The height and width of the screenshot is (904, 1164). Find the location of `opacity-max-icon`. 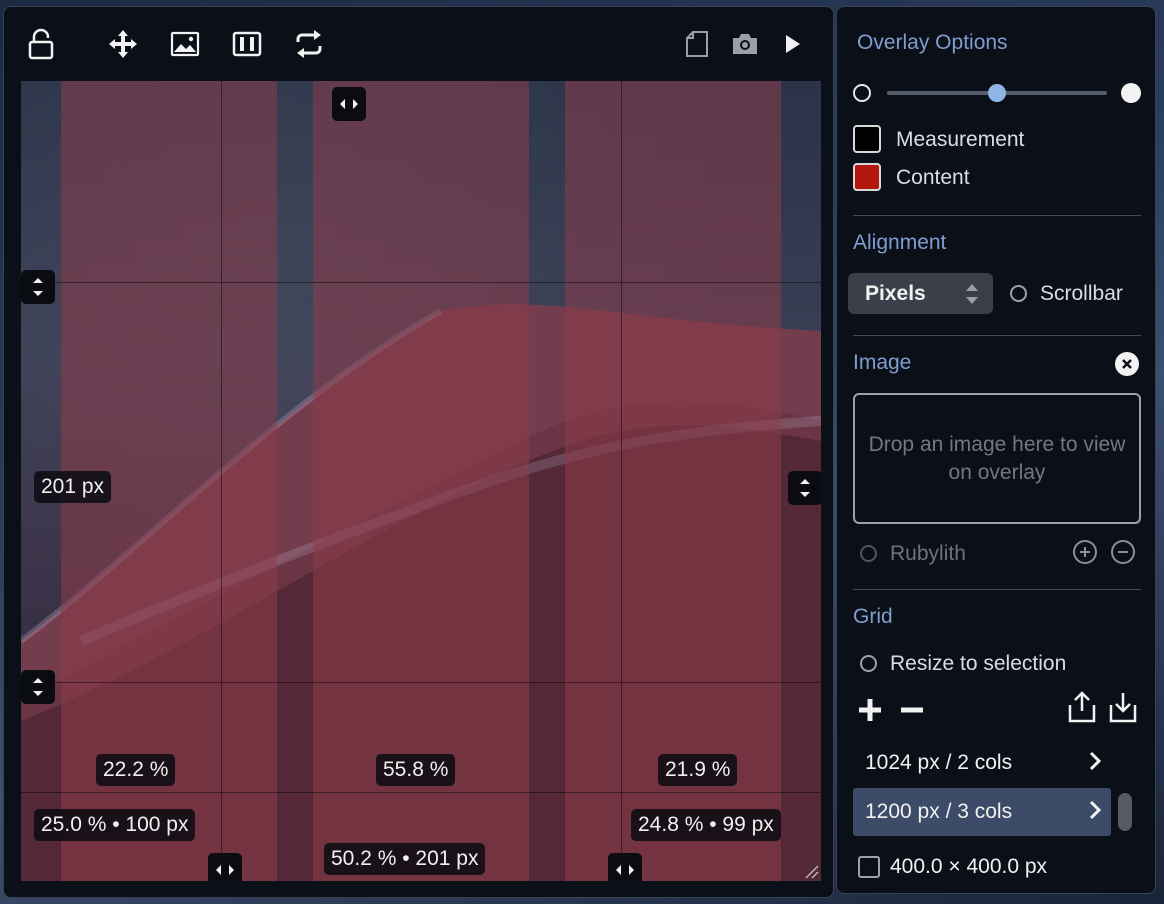

opacity-max-icon is located at coordinates (1131, 93).